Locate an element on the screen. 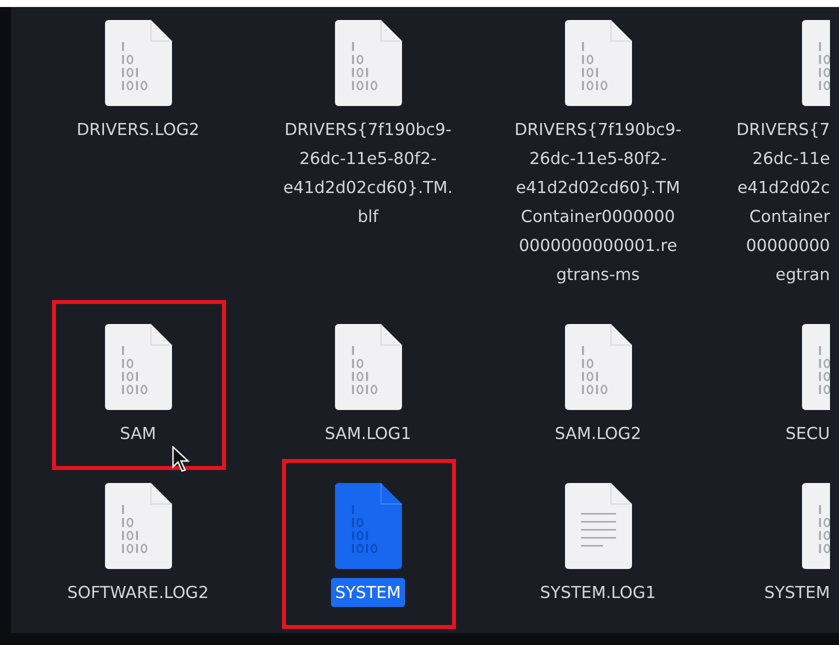 This screenshot has height=645, width=839. file-name: SAM.LOG2 is located at coordinates (598, 433).